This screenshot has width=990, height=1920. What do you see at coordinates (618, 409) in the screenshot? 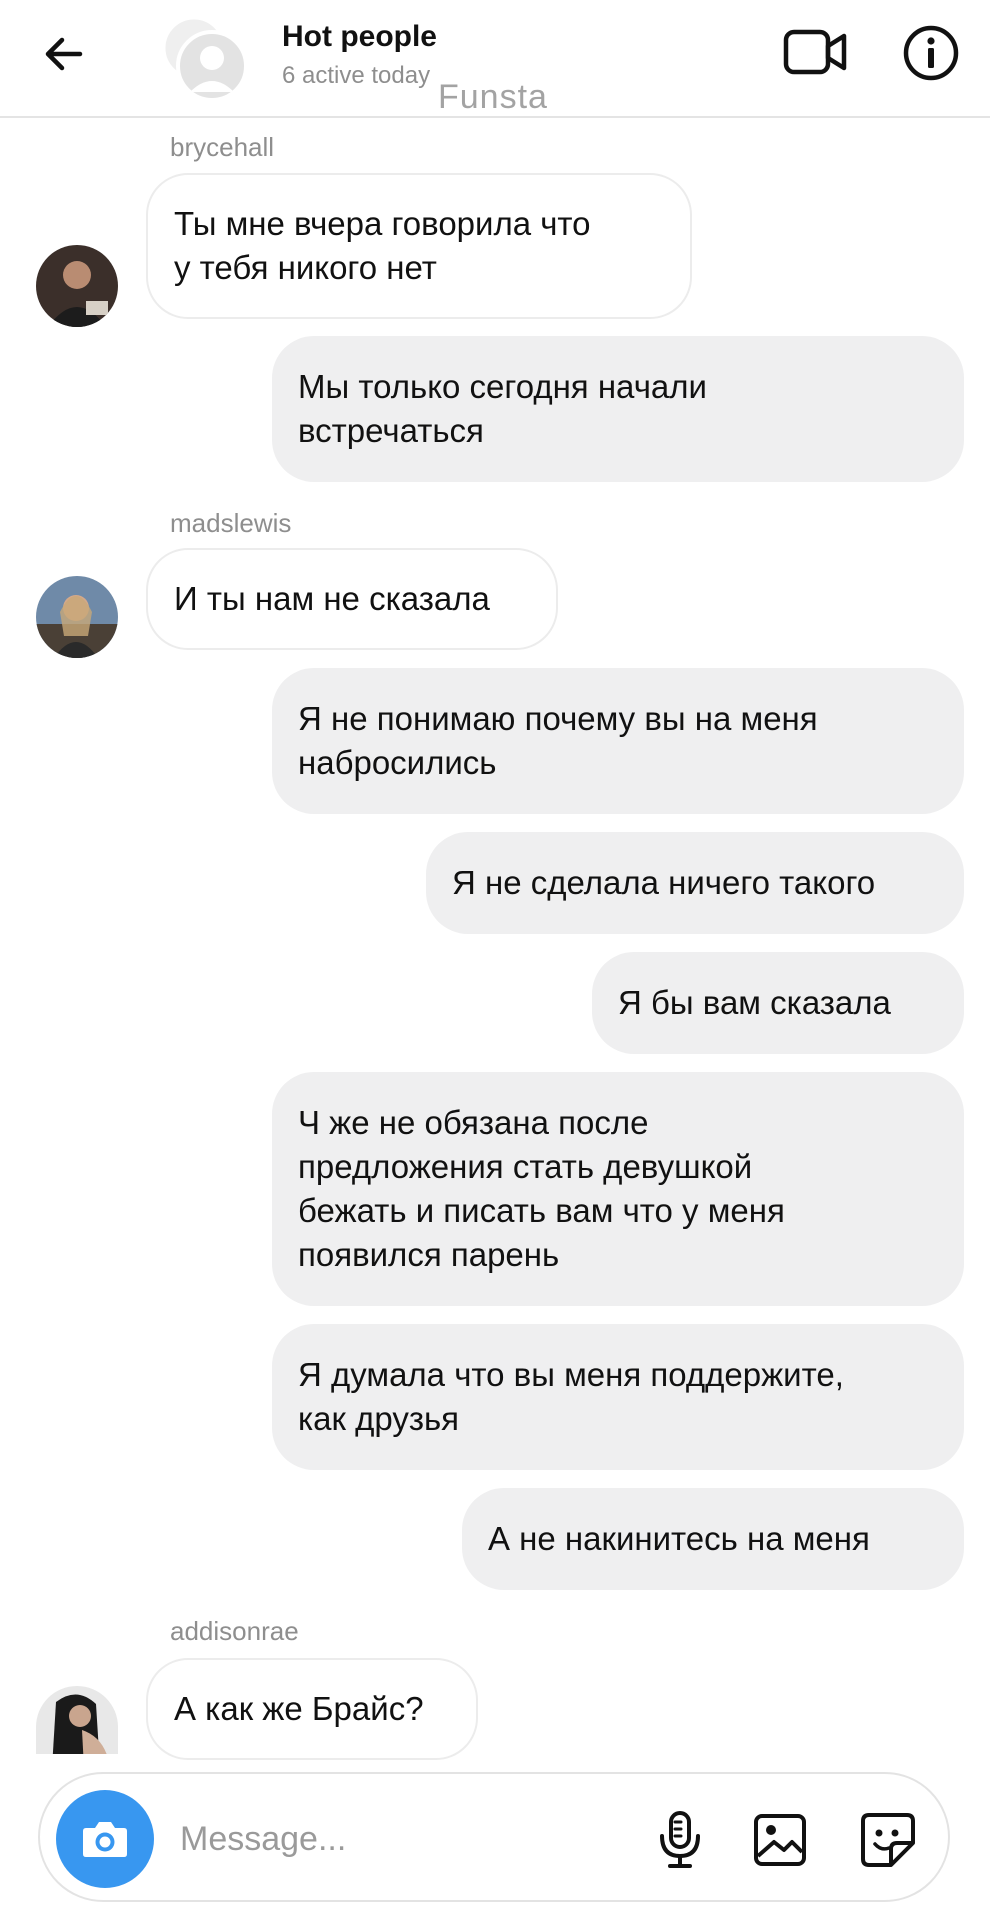
I see `message-bubble: Мы только сегодня начали встречаться` at bounding box center [618, 409].